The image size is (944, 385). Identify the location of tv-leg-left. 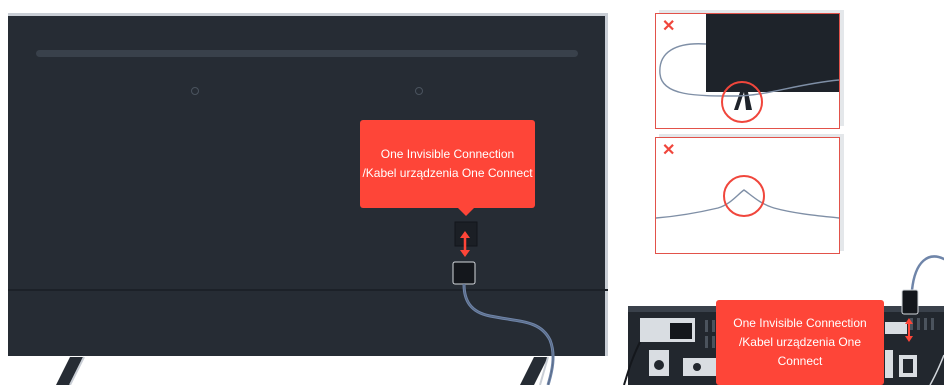
(70, 371).